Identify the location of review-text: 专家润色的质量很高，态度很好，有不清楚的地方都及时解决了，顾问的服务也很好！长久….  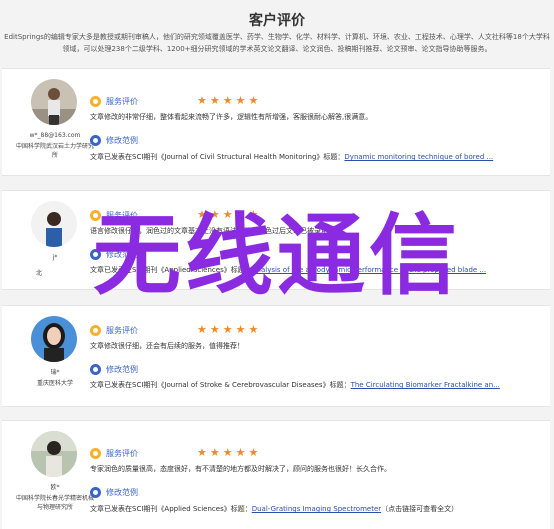
(240, 469).